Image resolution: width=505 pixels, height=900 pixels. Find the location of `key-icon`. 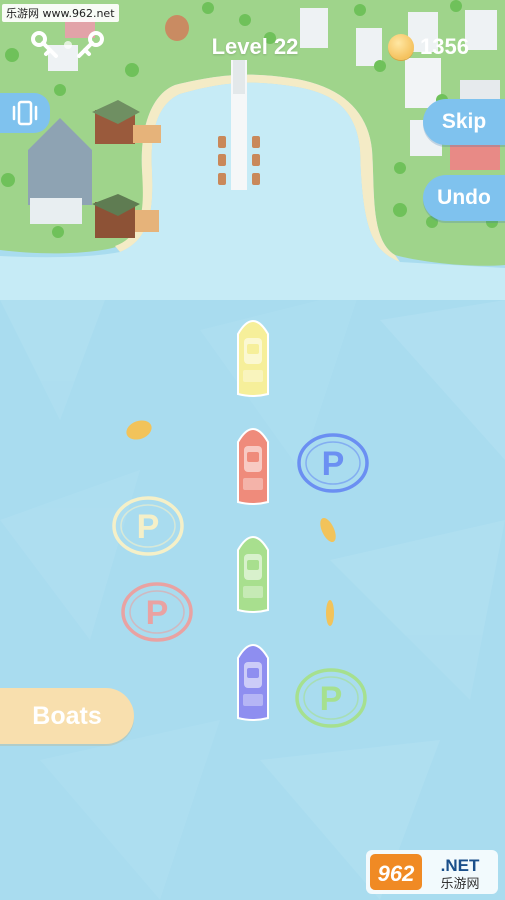

key-icon is located at coordinates (67, 44).